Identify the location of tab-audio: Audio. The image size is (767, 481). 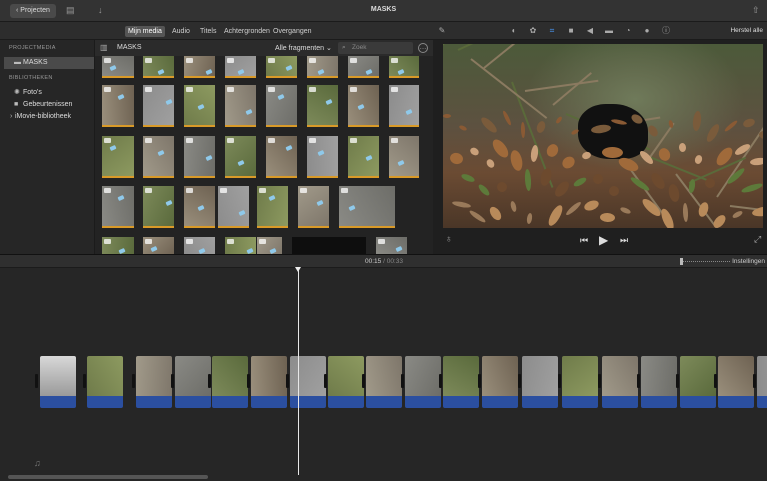
(181, 31).